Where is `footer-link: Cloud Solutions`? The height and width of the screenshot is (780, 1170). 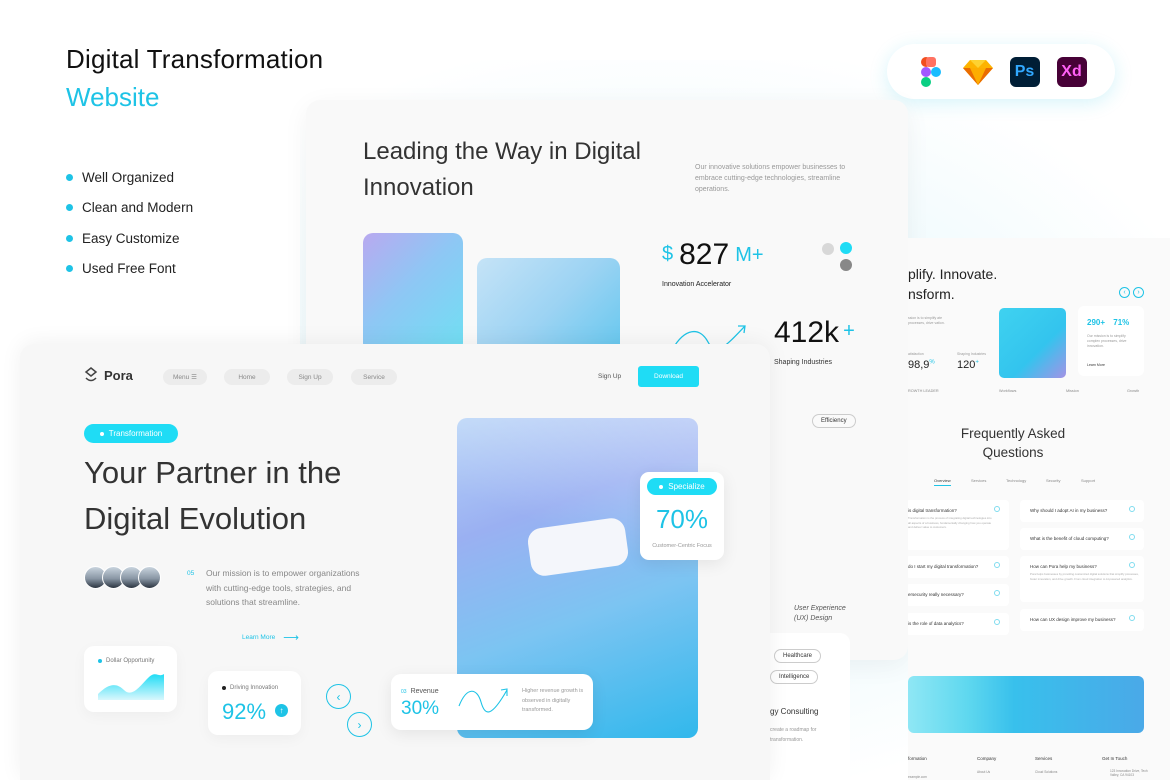
footer-link: Cloud Solutions is located at coordinates (1046, 772).